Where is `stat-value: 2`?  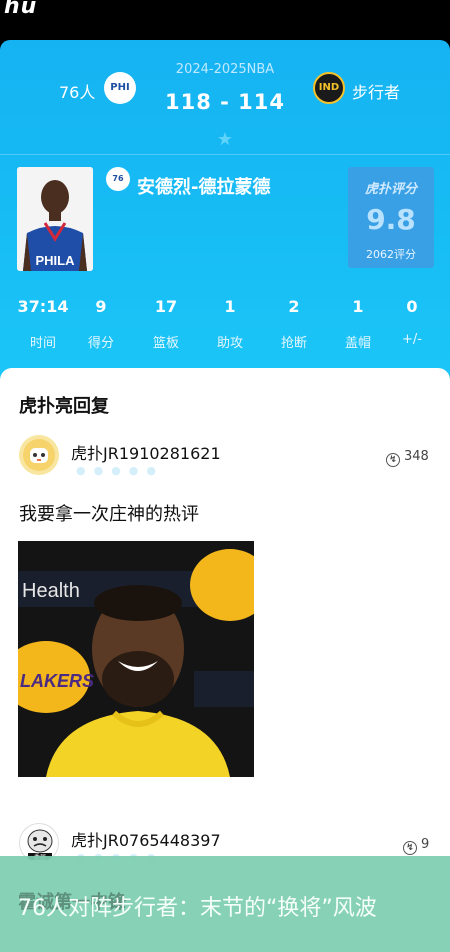 stat-value: 2 is located at coordinates (294, 306).